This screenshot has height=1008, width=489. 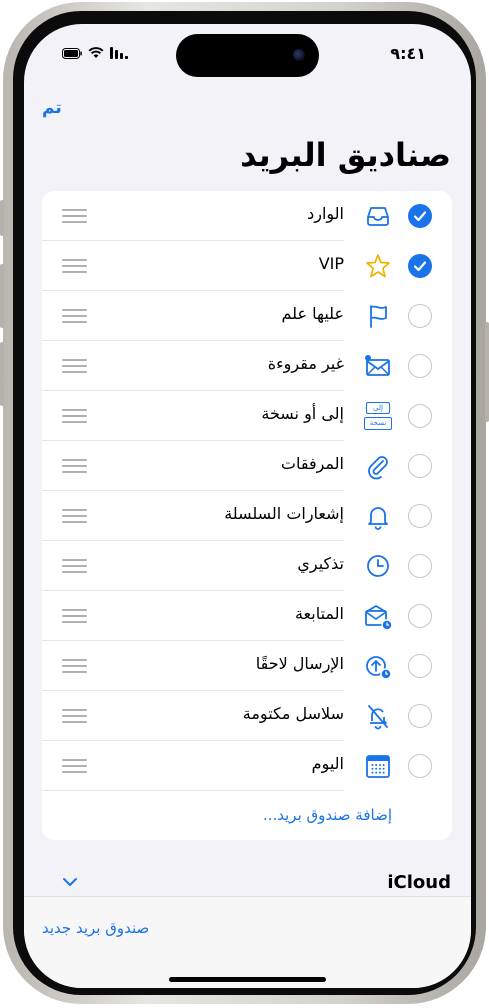 I want to click on status-icons, so click(x=95, y=53).